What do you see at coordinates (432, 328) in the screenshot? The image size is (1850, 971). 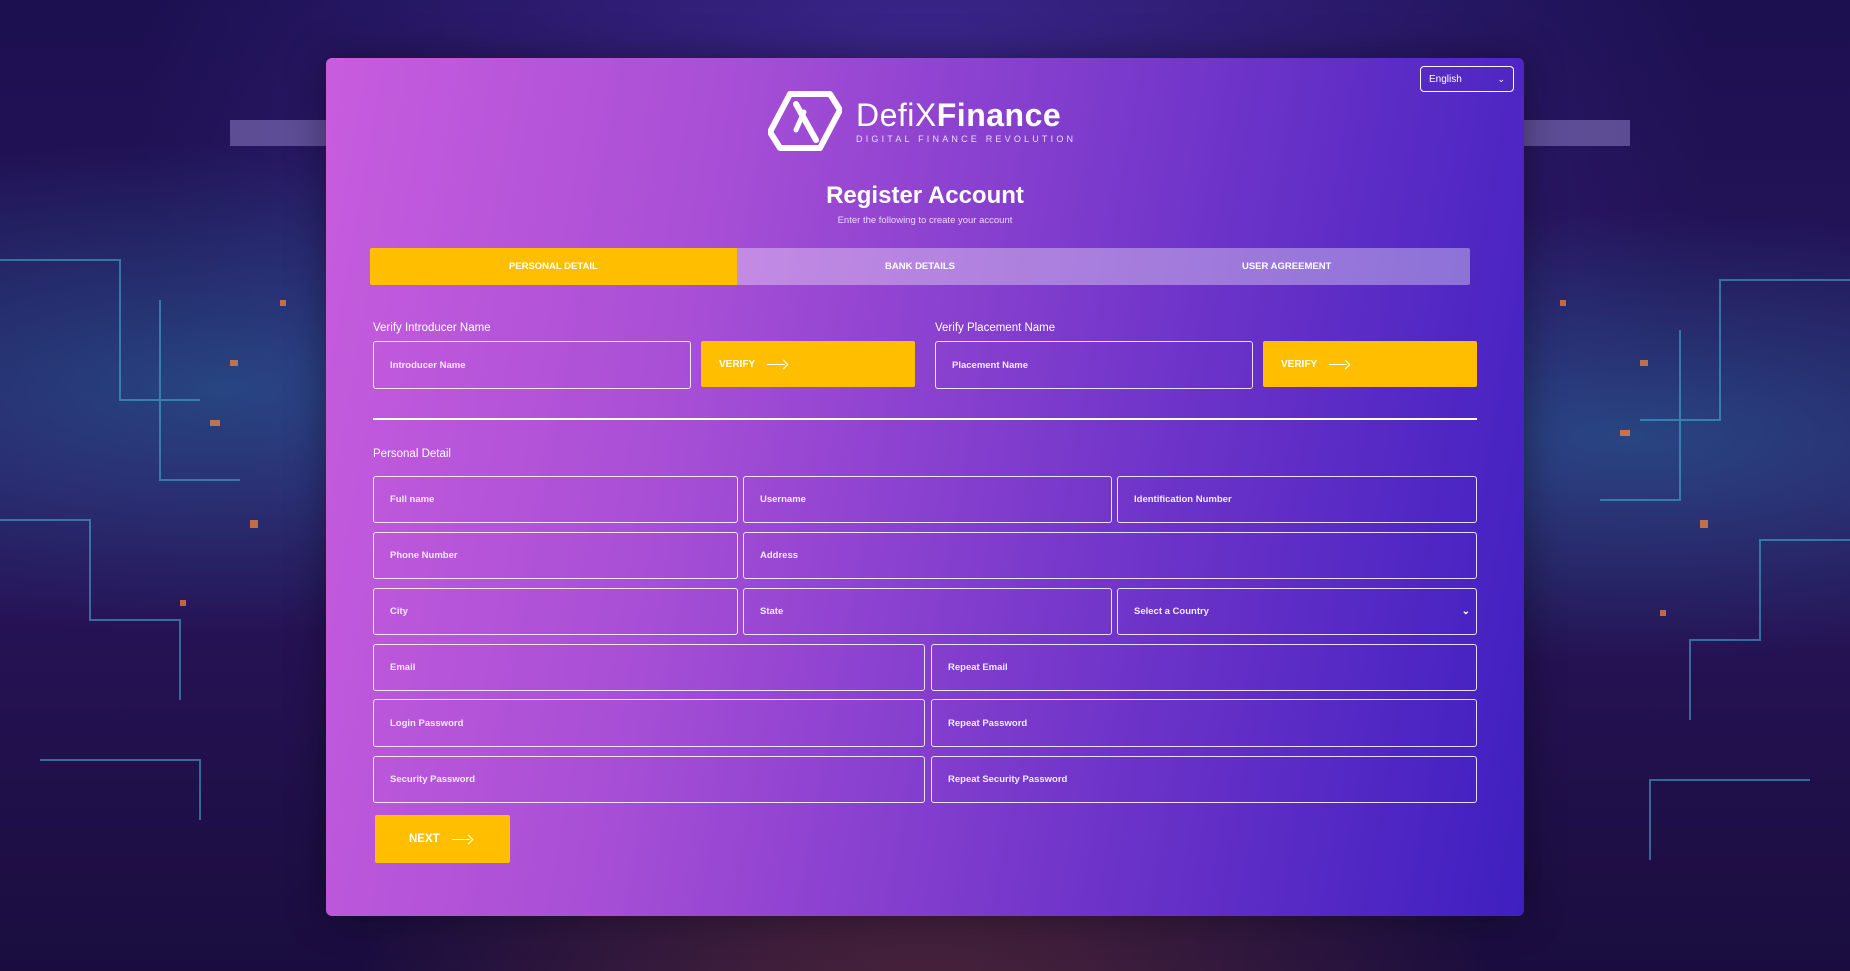 I see `introducer-label: Verify Introducer Name` at bounding box center [432, 328].